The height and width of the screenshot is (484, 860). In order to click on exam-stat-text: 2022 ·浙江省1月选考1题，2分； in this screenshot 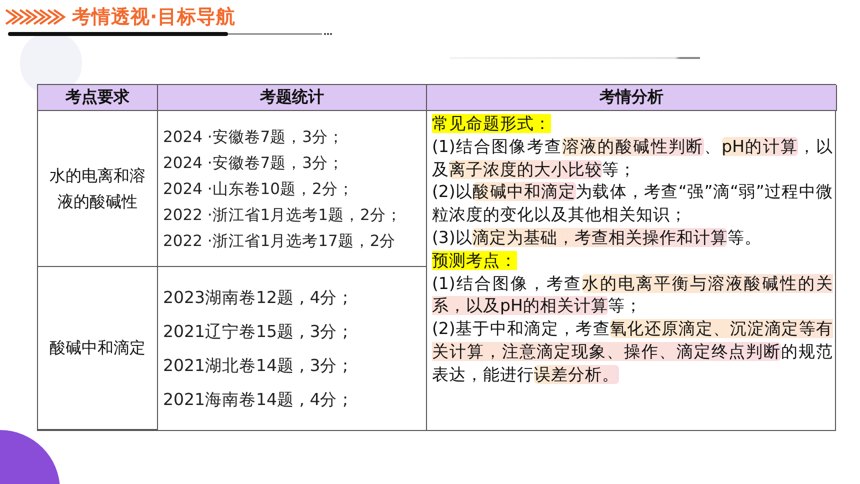, I will do `click(283, 215)`.